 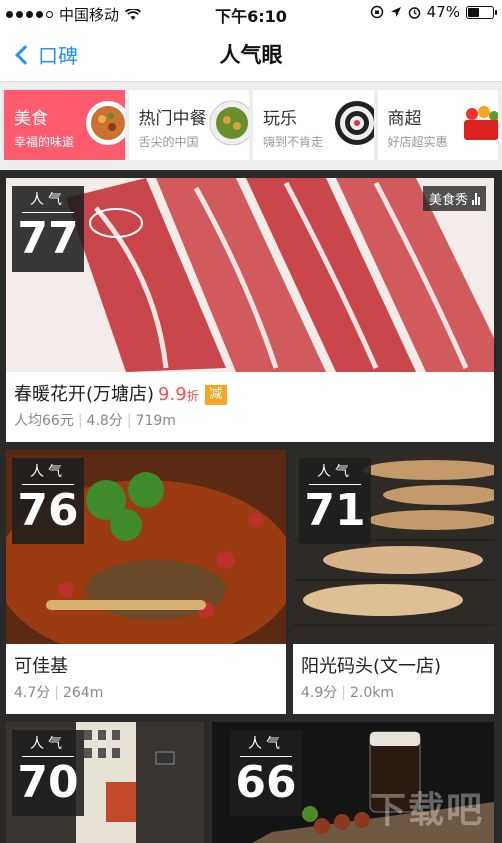 I want to click on avg-price: 人均66元, so click(x=44, y=421).